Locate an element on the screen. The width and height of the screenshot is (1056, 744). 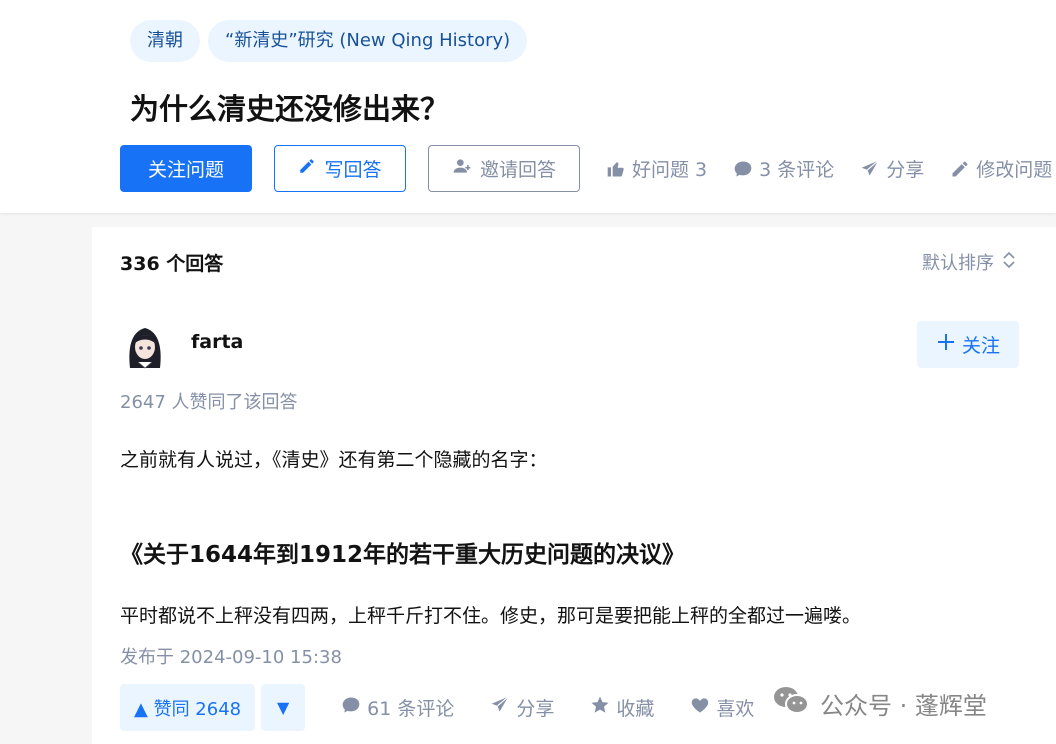
collect-button: 收藏 is located at coordinates (622, 707).